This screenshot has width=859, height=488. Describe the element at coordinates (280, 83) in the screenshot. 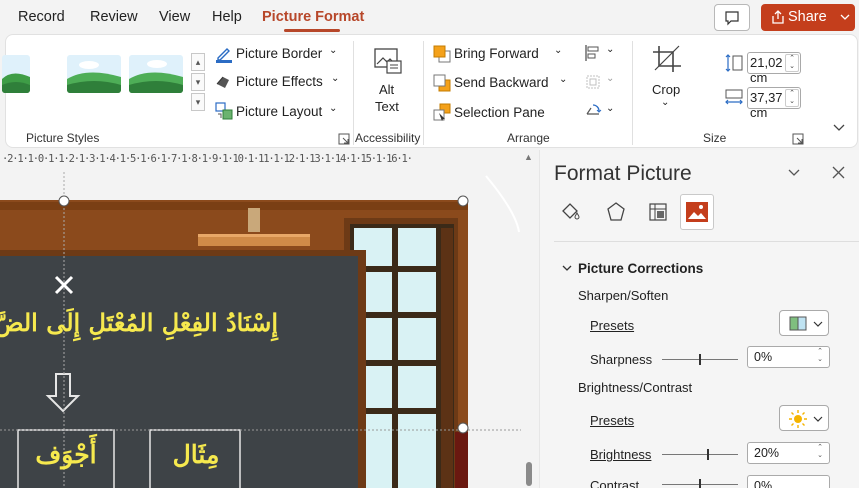

I see `picture-effects-button: Picture Effects ⌄` at that location.